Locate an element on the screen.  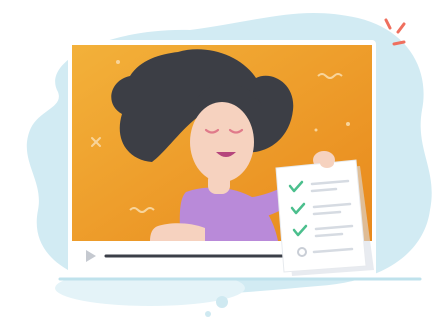
finger is located at coordinates (327, 163).